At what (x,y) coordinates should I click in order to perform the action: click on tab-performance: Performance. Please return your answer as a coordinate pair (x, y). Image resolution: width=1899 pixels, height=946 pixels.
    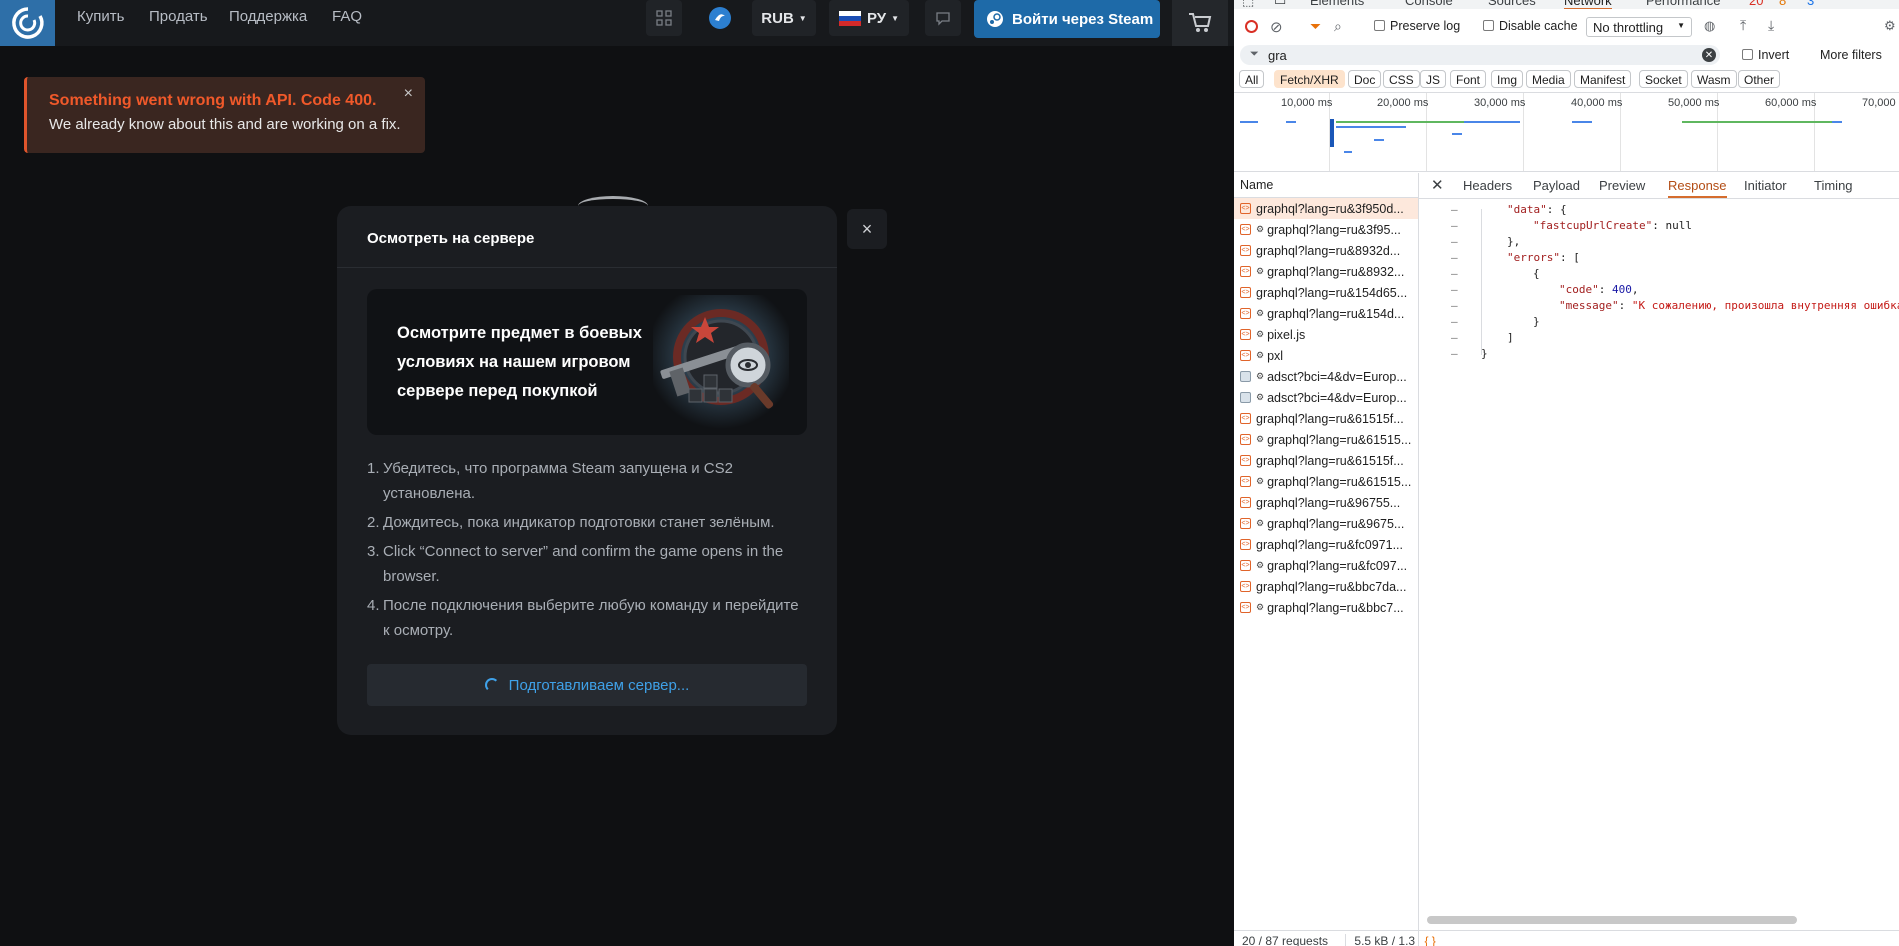
    Looking at the image, I should click on (1683, 4).